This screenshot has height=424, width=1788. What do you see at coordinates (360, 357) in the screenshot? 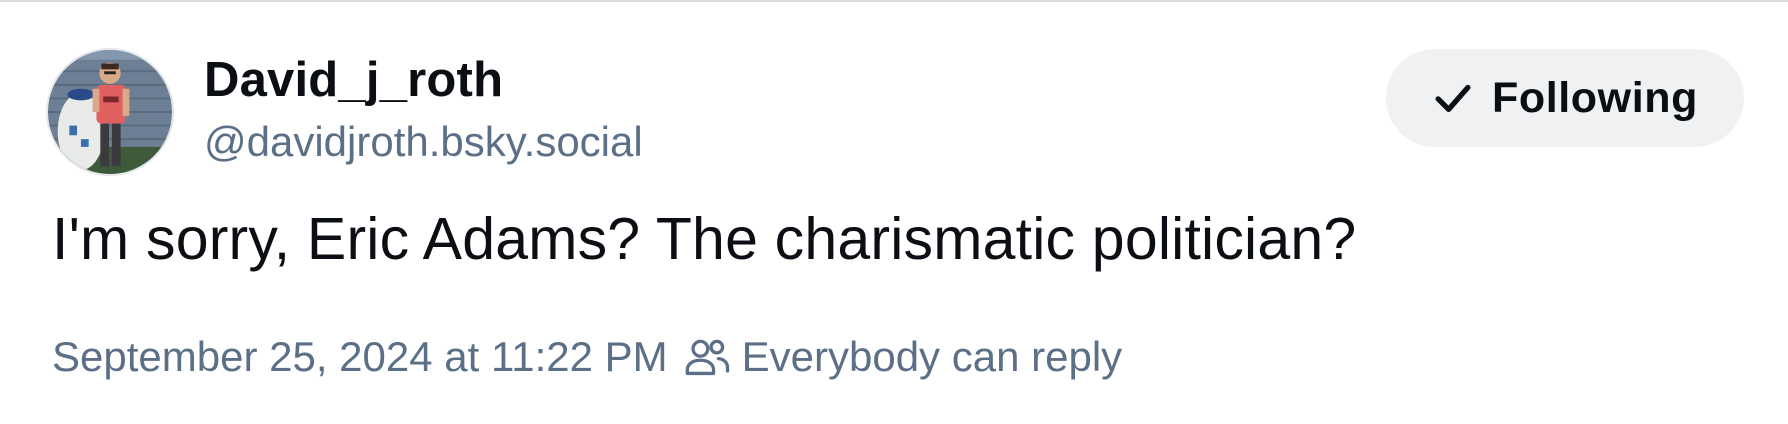
I see `post-timestamp: September 25, 2024 at 11:22 PM` at bounding box center [360, 357].